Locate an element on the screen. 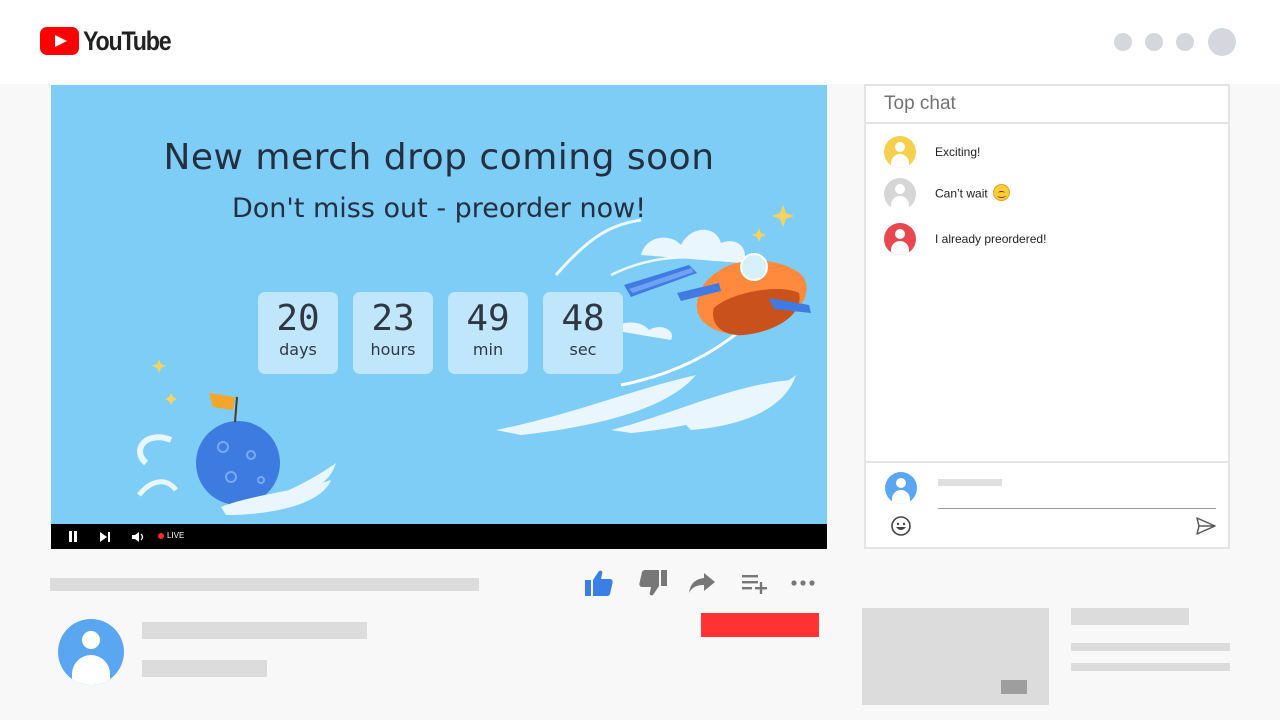 The height and width of the screenshot is (720, 1280). volume-icon is located at coordinates (138, 536).